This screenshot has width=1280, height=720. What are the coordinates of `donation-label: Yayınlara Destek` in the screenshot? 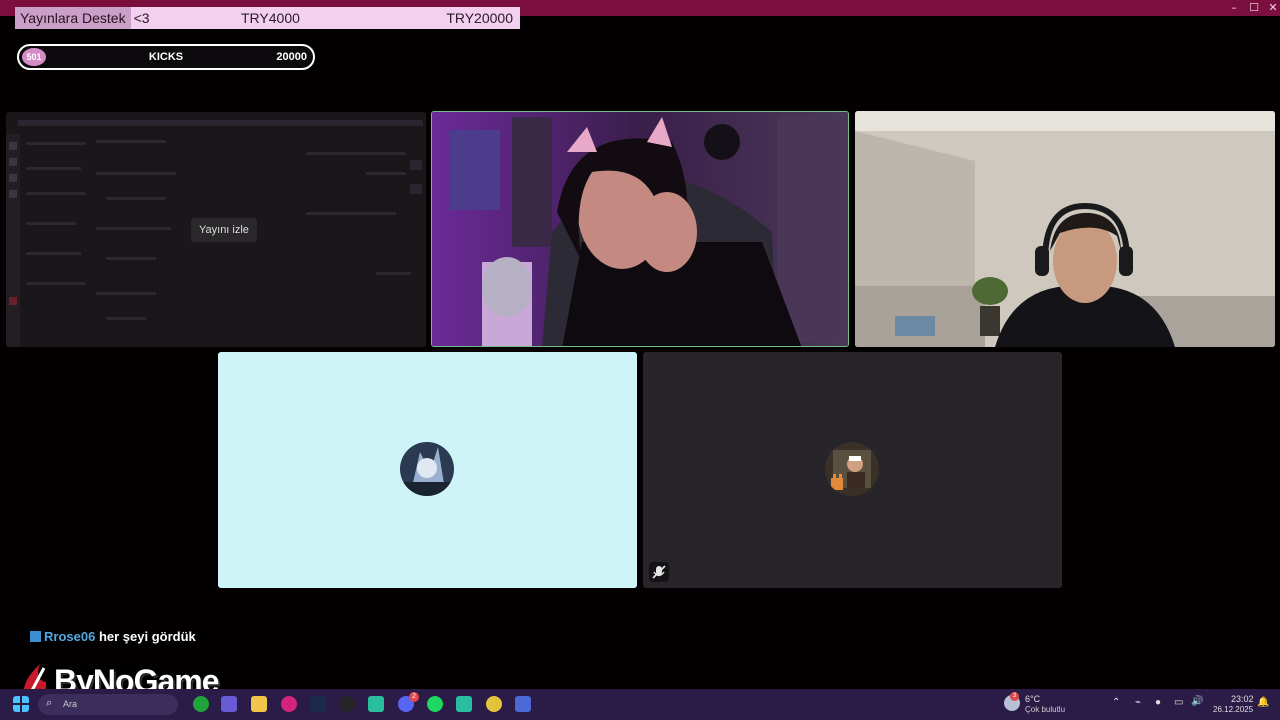 It's located at (73, 18).